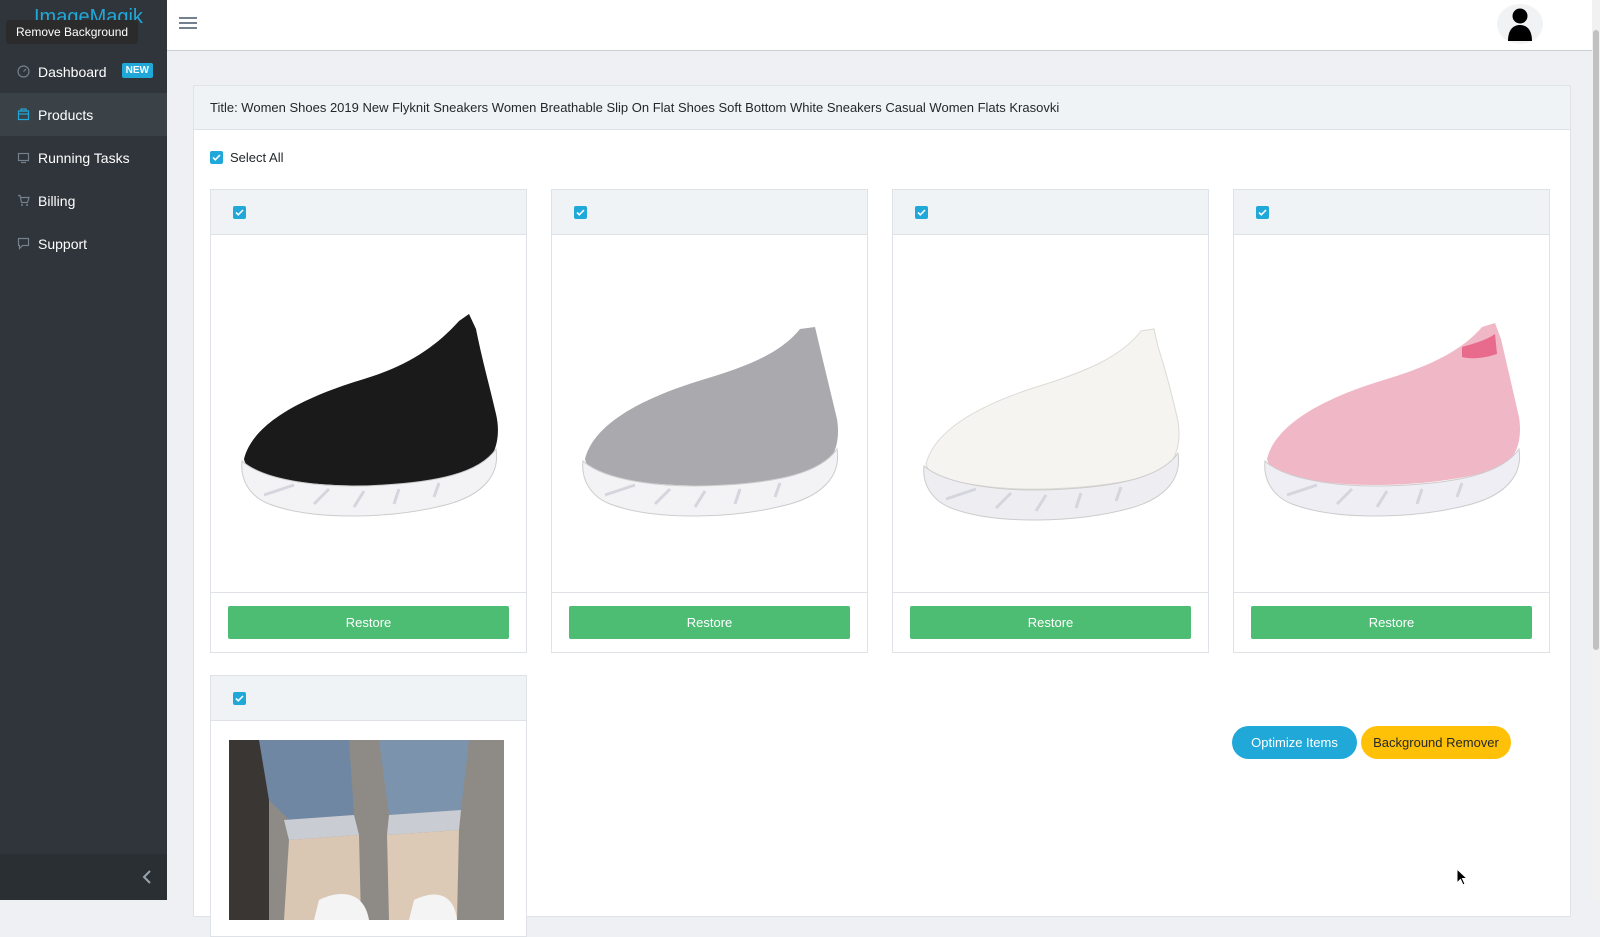 The height and width of the screenshot is (937, 1600). I want to click on product-image-feet-photo, so click(366, 830).